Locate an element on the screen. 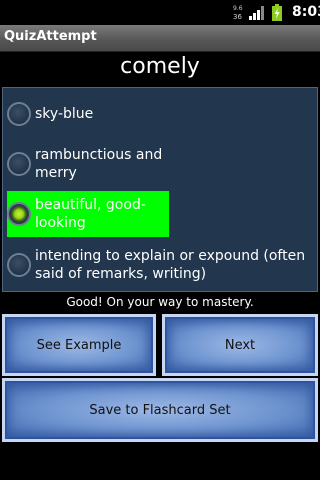 The image size is (320, 480). feedback-text: Good! On your way to mastery. is located at coordinates (160, 302).